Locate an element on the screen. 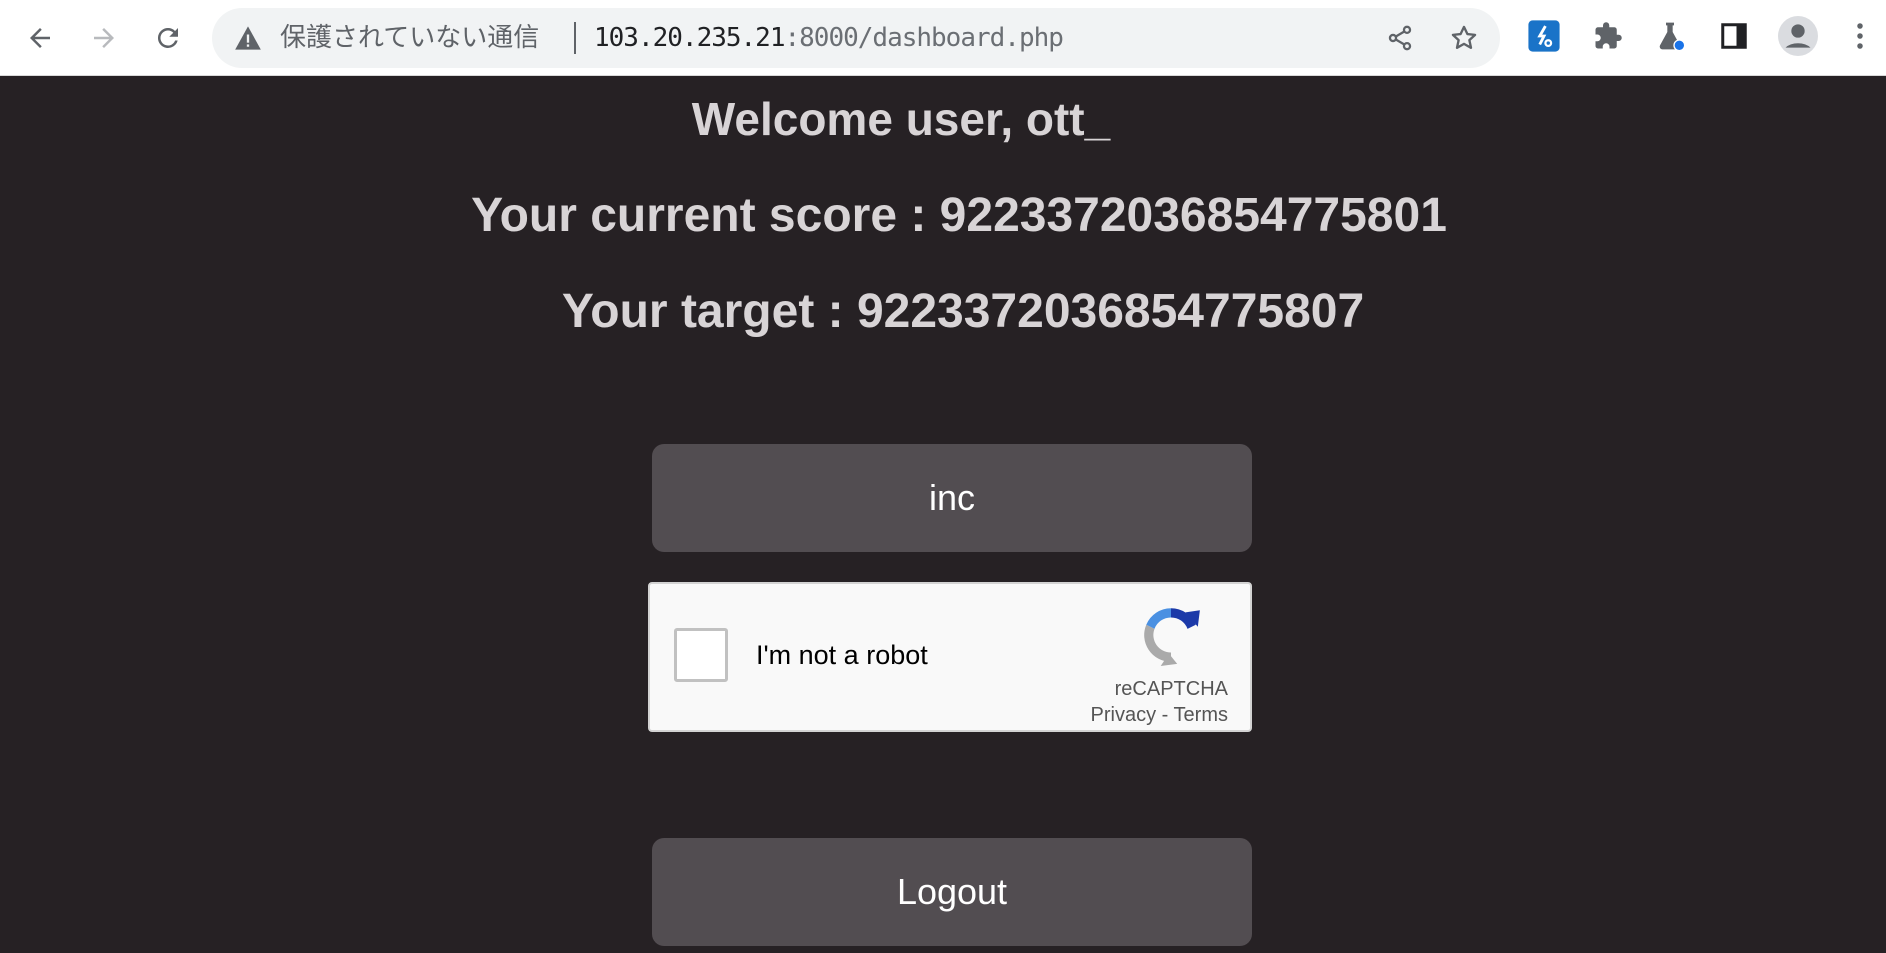  url-text: 103.20.235.21:8000/dashboard.php is located at coordinates (829, 38).